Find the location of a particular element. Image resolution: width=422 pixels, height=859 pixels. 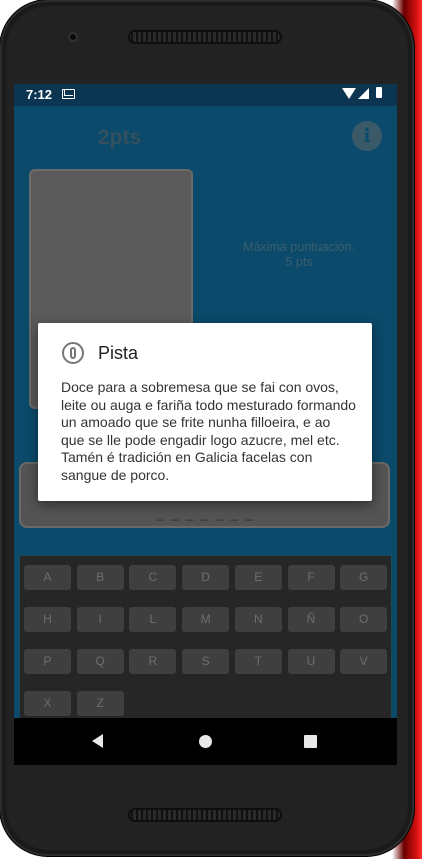

signal-icon is located at coordinates (363, 93).